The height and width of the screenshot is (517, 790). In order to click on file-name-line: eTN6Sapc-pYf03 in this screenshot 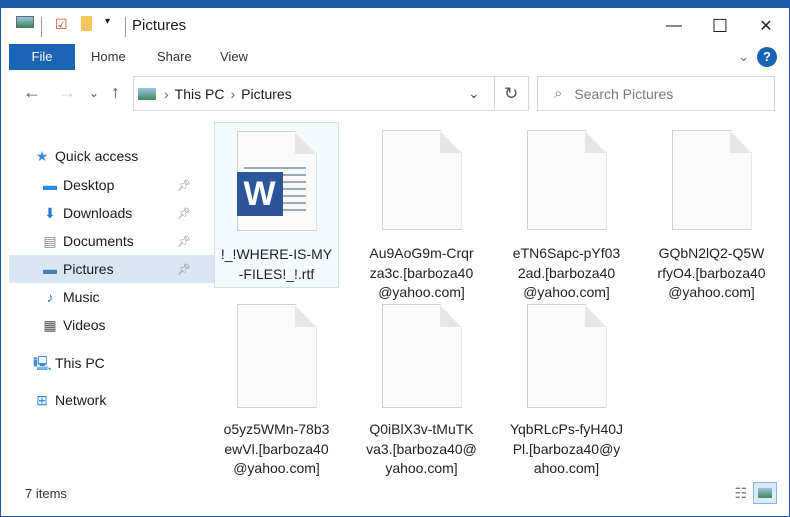, I will do `click(566, 253)`.